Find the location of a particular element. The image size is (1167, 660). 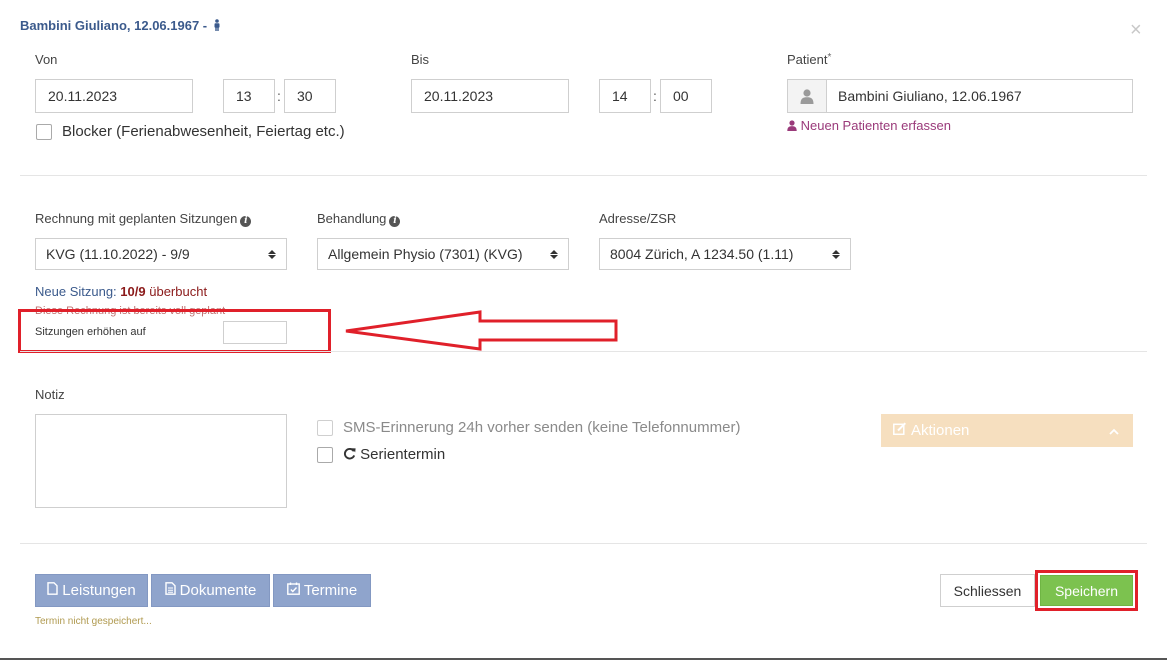

document-icon is located at coordinates (170, 590).